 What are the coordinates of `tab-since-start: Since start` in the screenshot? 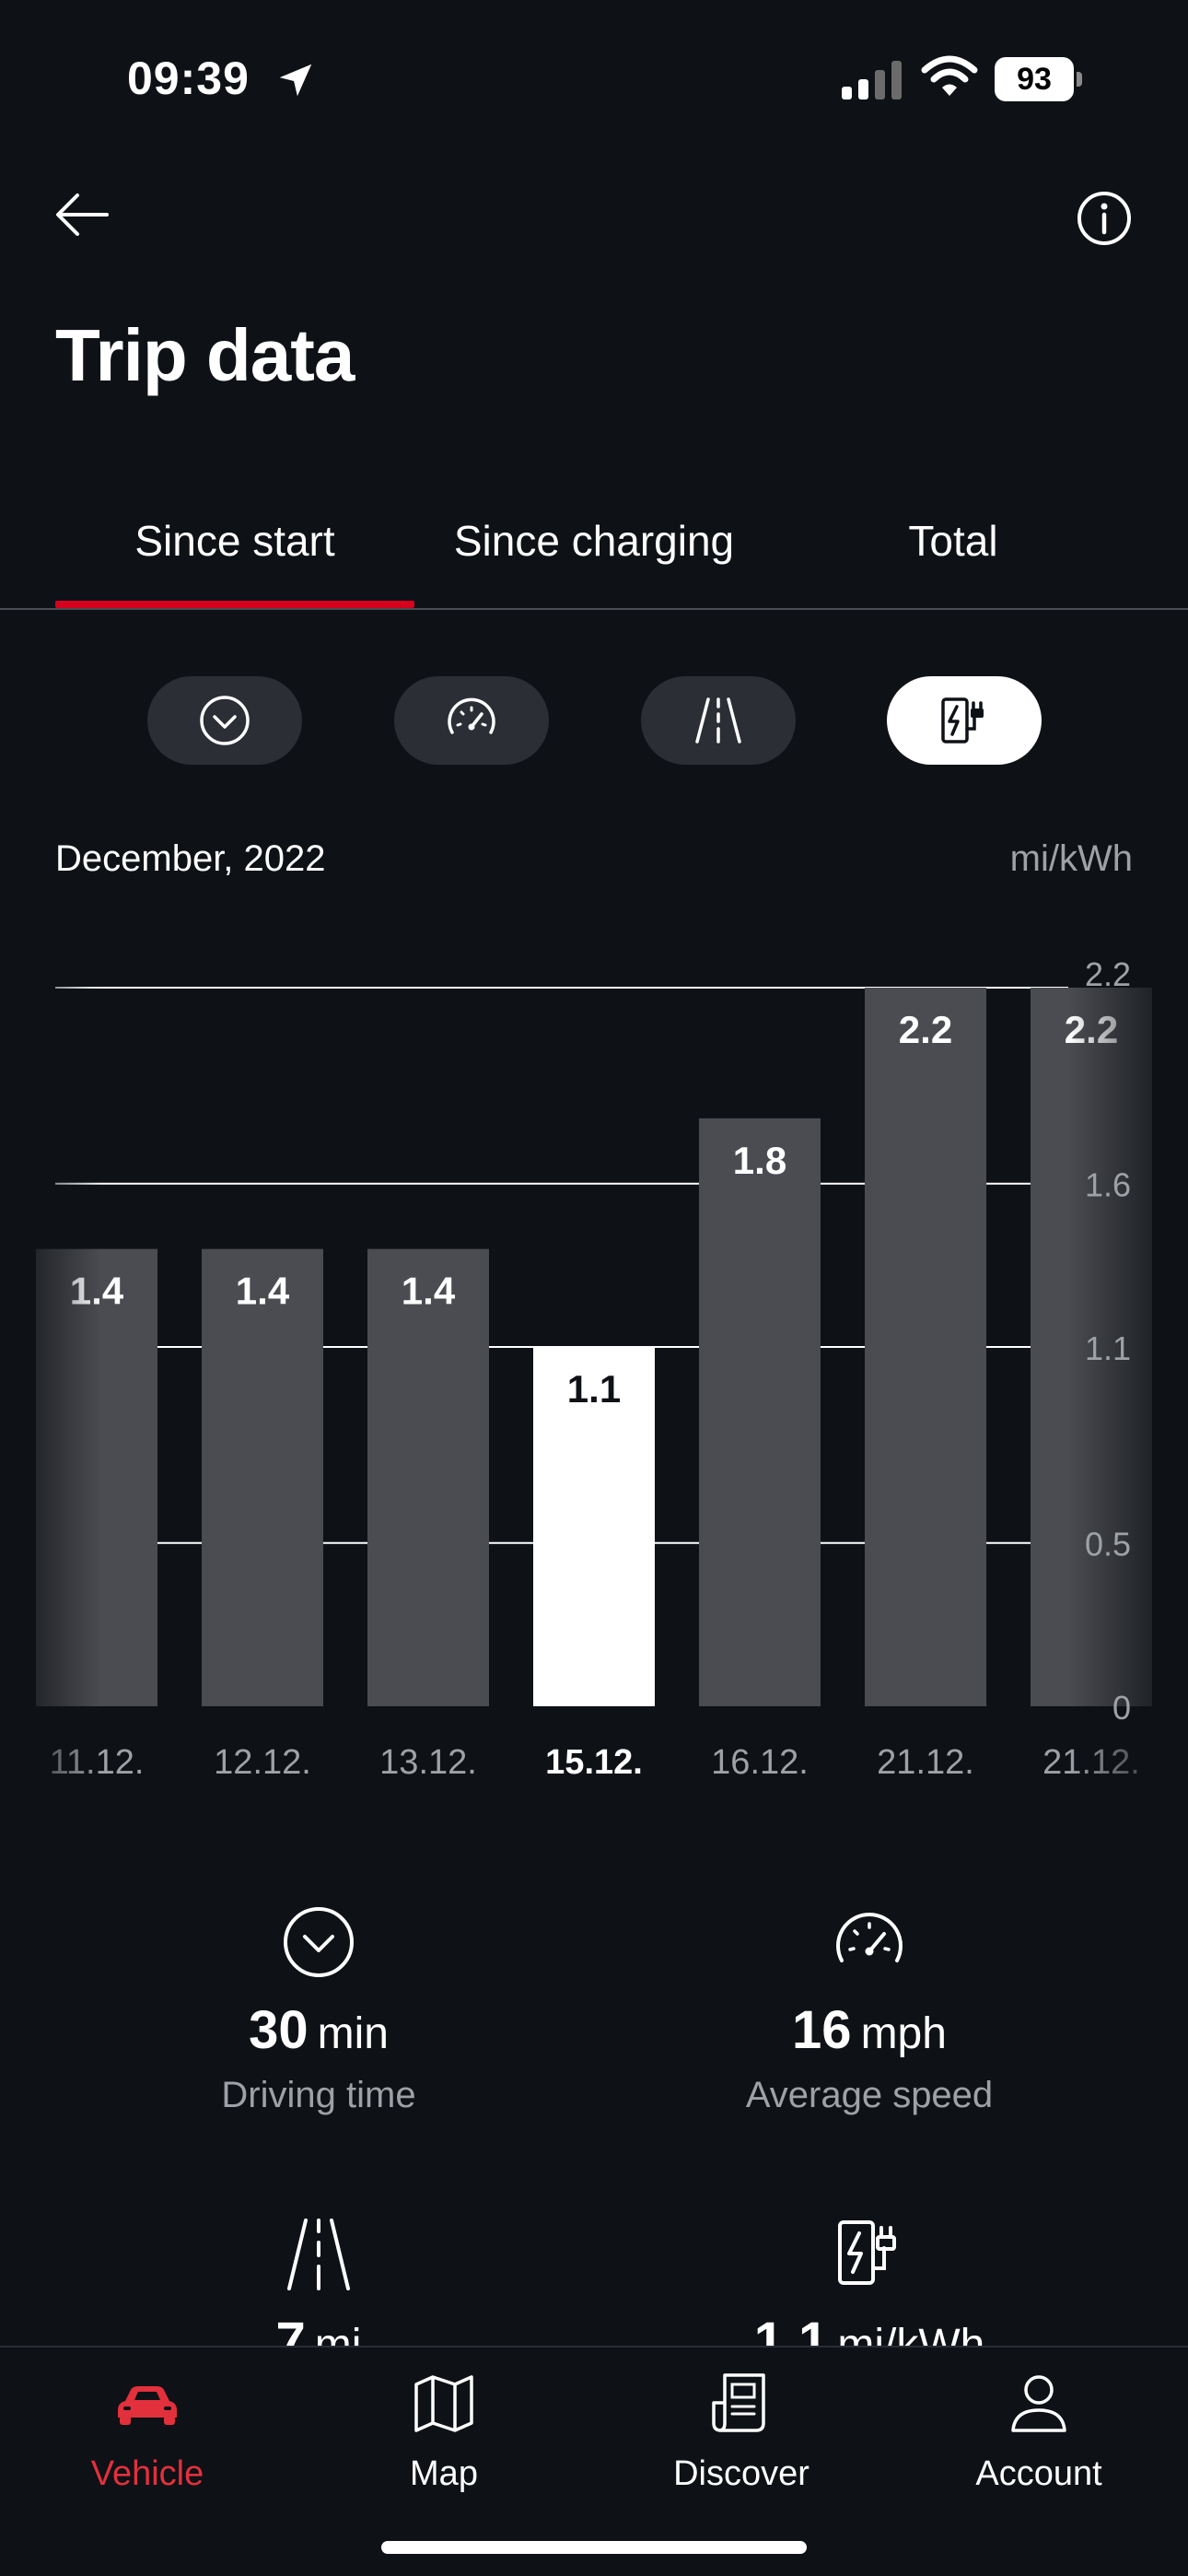 It's located at (234, 541).